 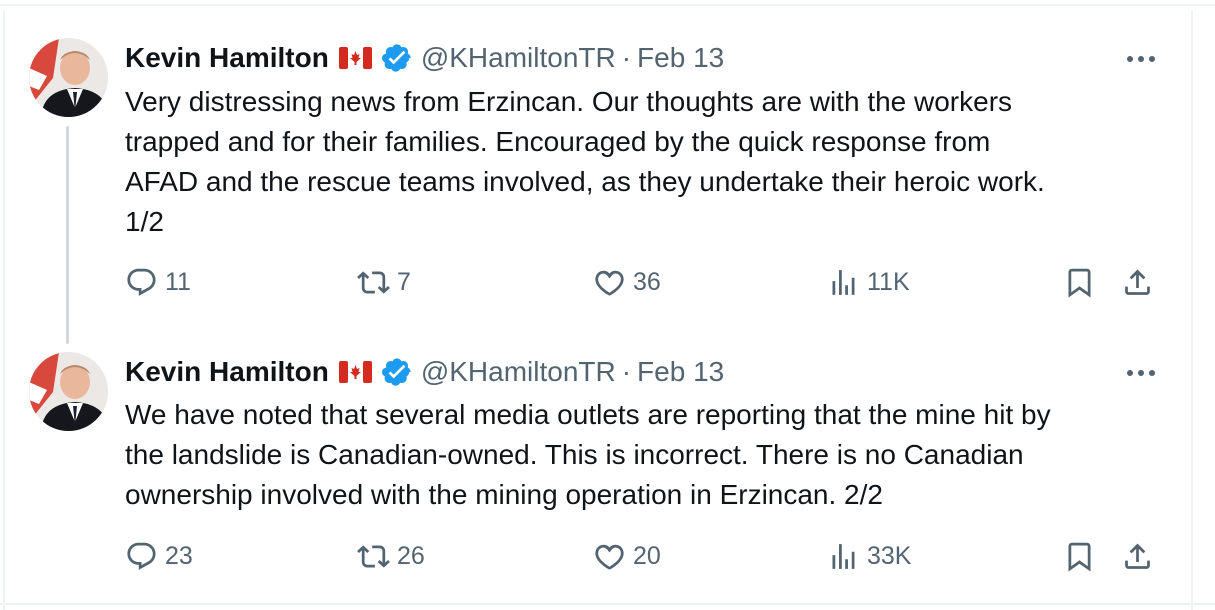 I want to click on frame-left-border, so click(x=4, y=310).